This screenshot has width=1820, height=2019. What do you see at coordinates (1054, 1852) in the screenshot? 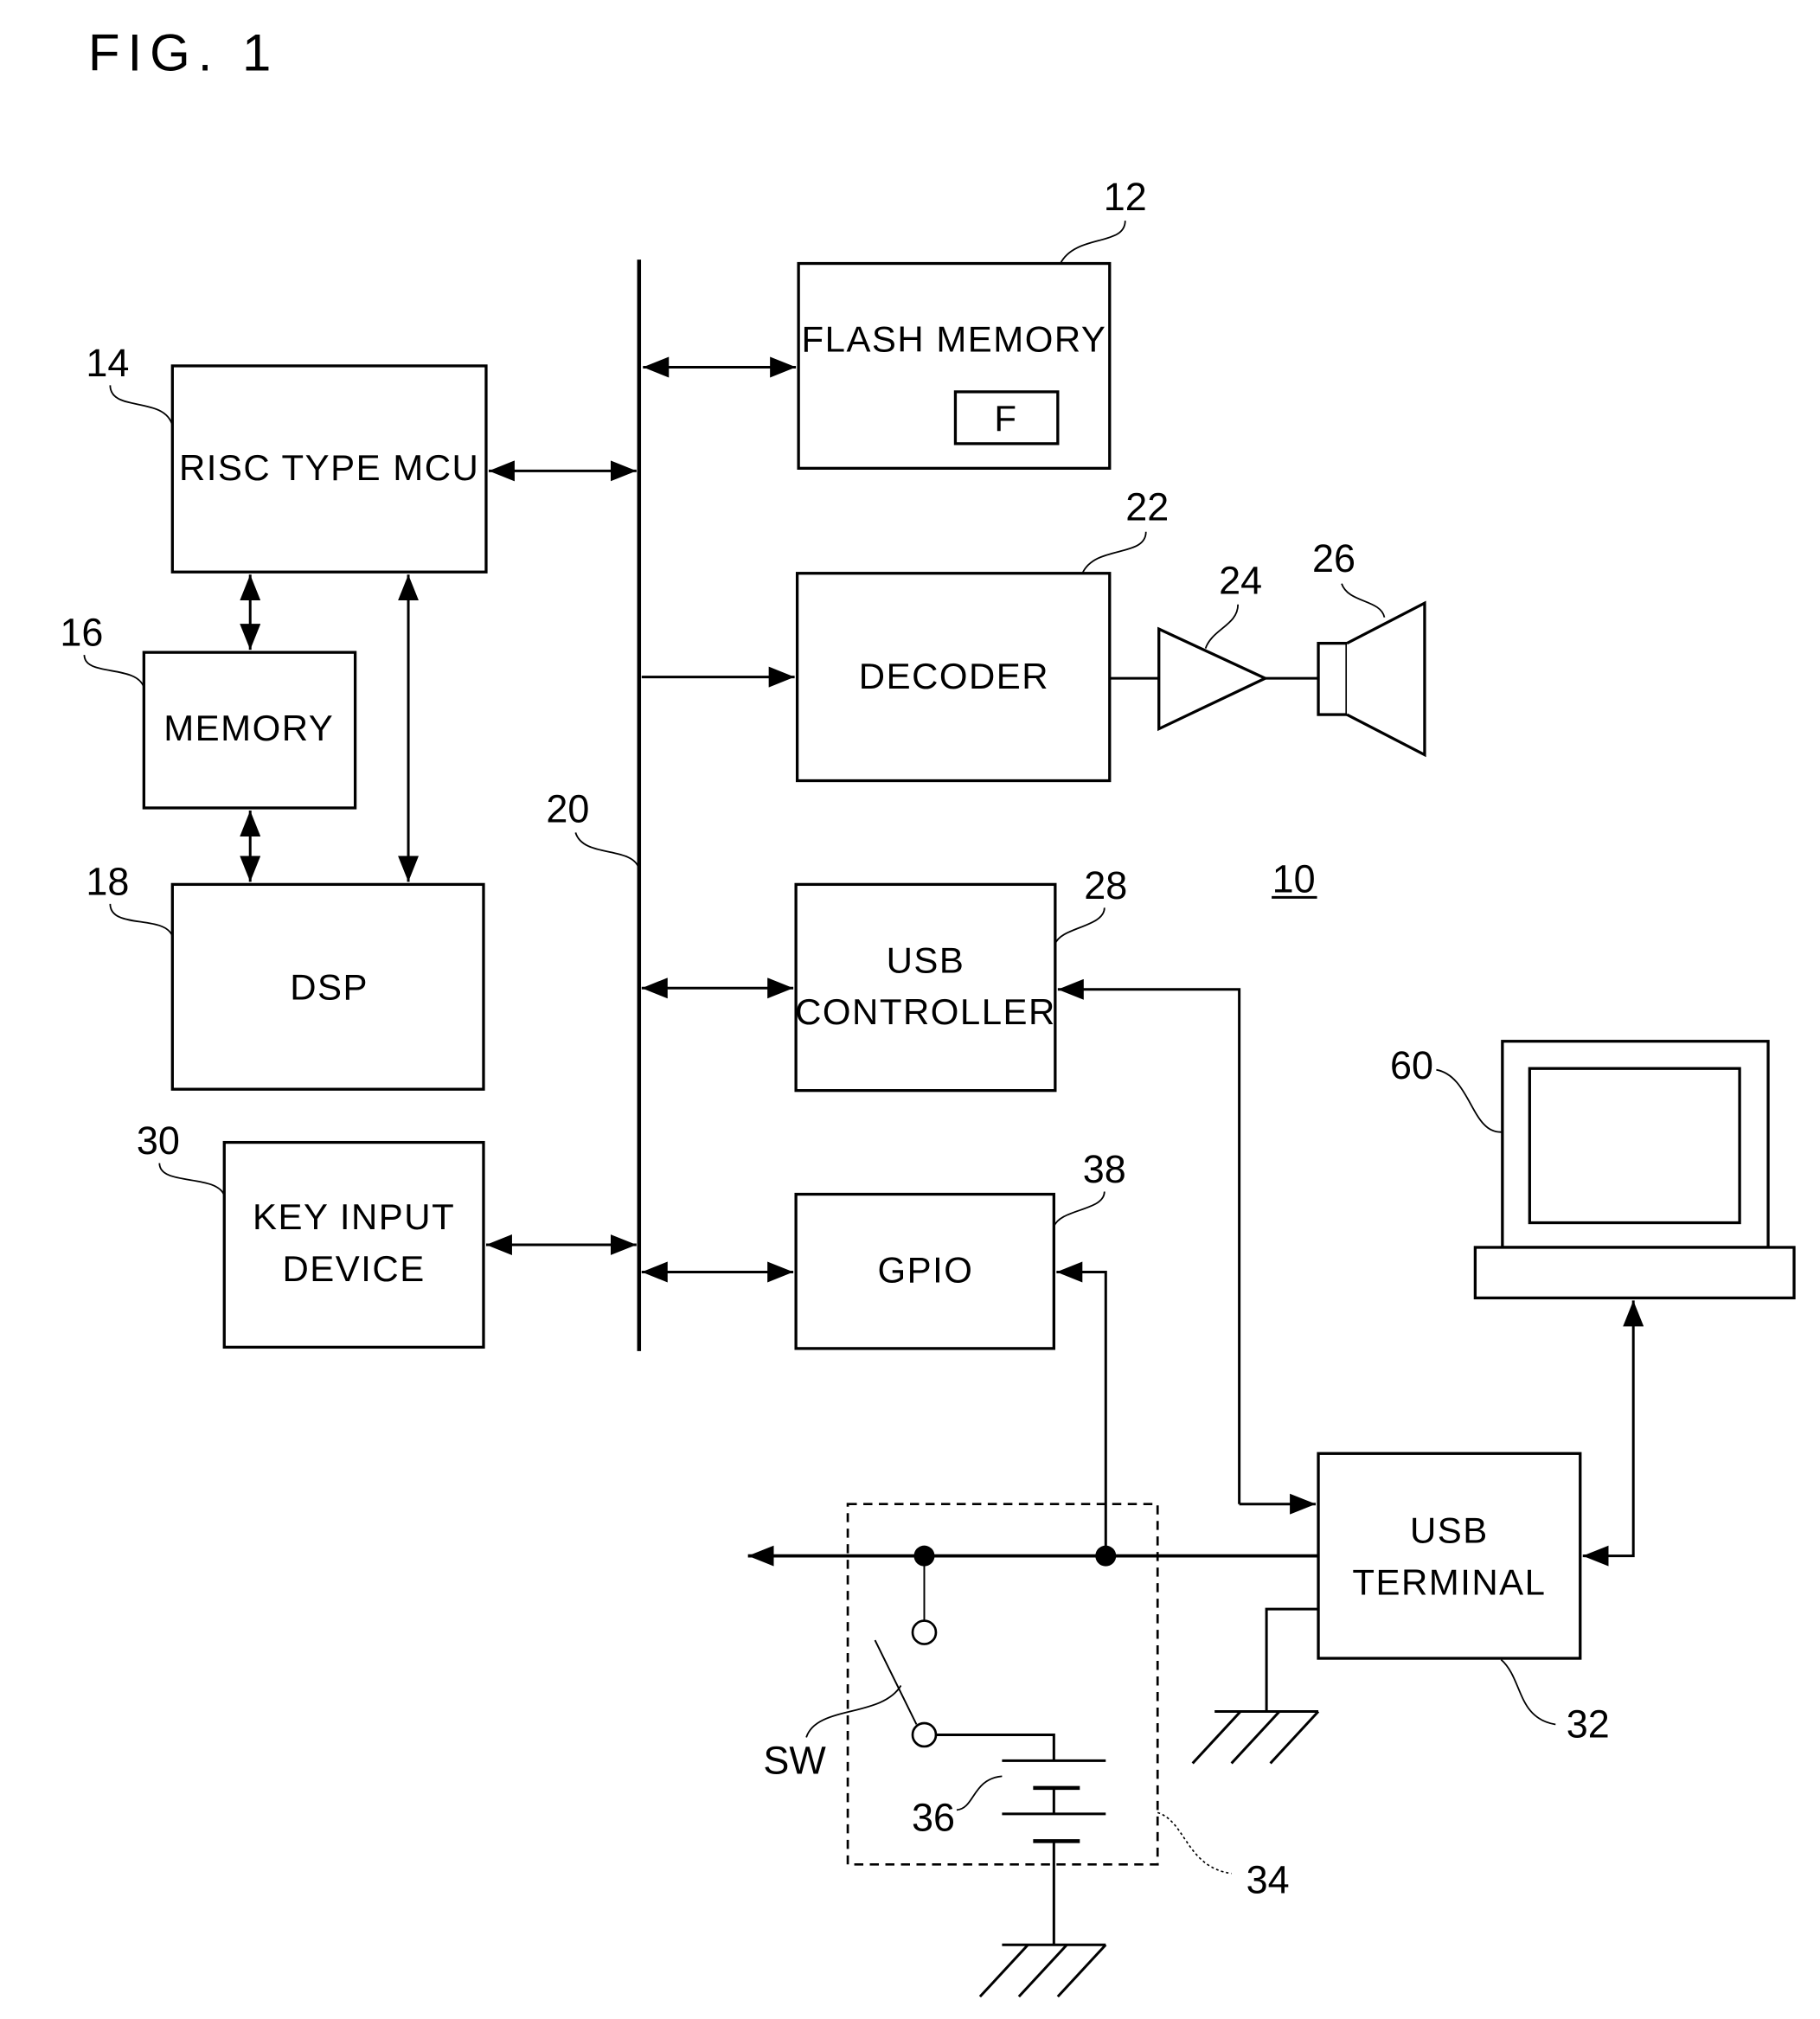
I see `battery-icon` at bounding box center [1054, 1852].